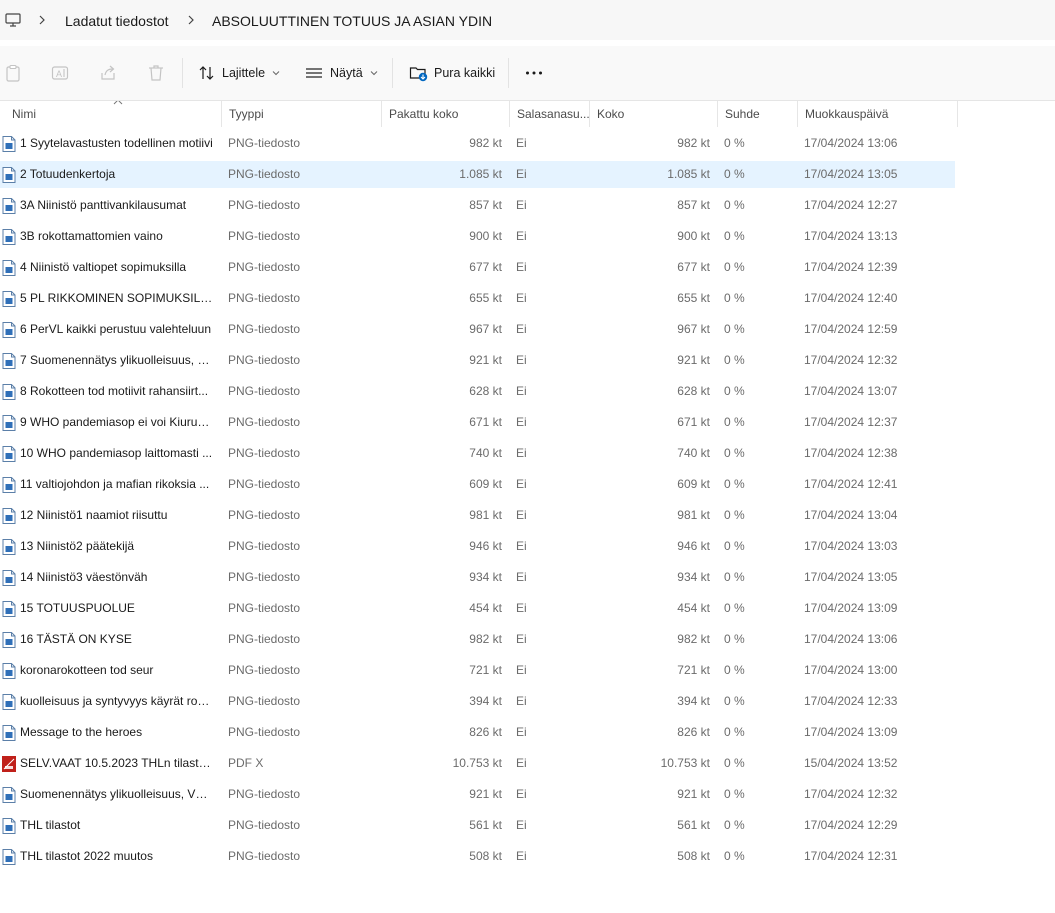  What do you see at coordinates (851, 267) in the screenshot?
I see `file-modified: 17/04/2024 12:39` at bounding box center [851, 267].